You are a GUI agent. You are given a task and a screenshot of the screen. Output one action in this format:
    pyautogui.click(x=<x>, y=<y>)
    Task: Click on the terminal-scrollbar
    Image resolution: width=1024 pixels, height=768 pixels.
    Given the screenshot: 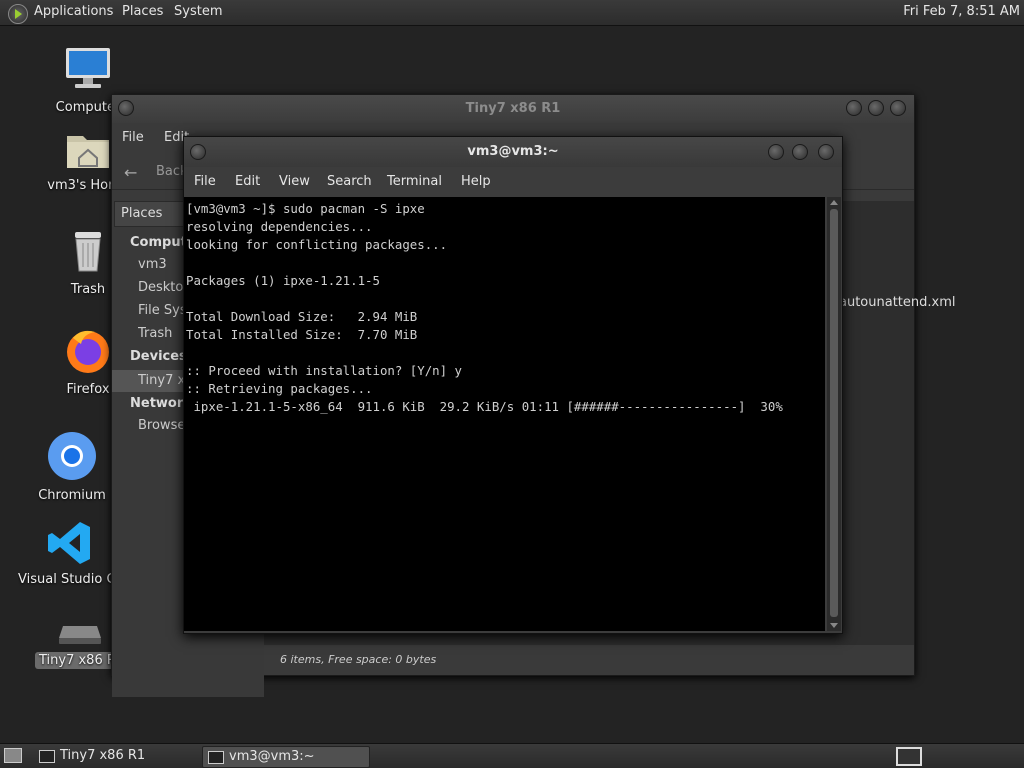 What is the action you would take?
    pyautogui.click(x=834, y=414)
    